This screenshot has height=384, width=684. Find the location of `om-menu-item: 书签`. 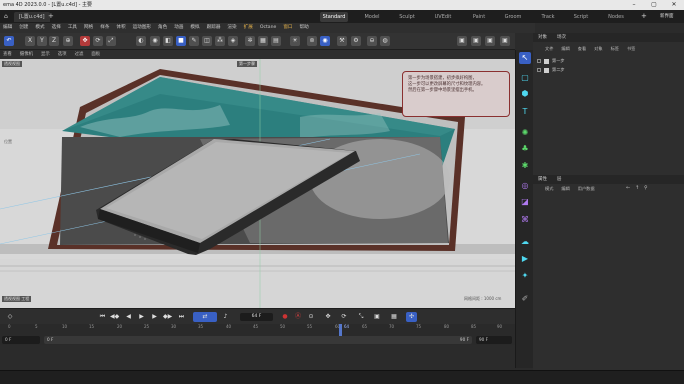

om-menu-item: 书签 is located at coordinates (631, 49).